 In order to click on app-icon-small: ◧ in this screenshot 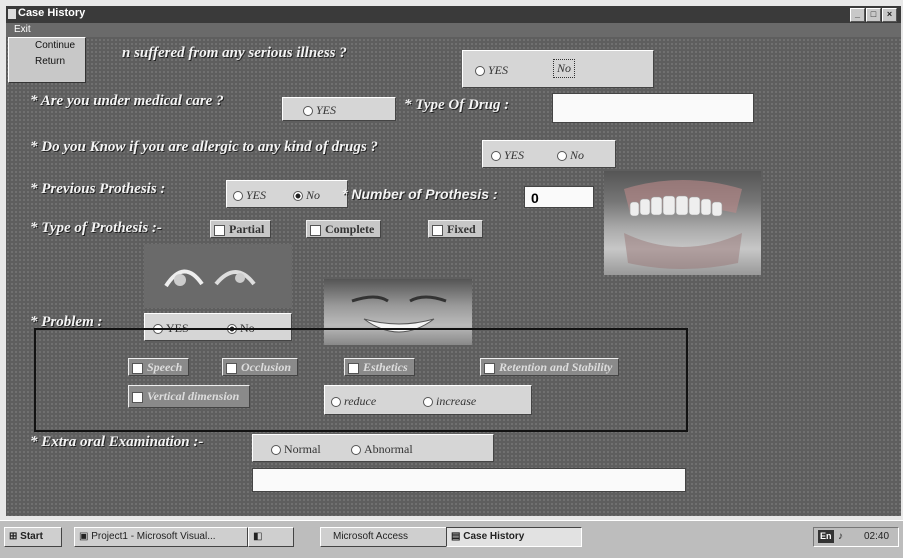, I will do `click(258, 536)`.